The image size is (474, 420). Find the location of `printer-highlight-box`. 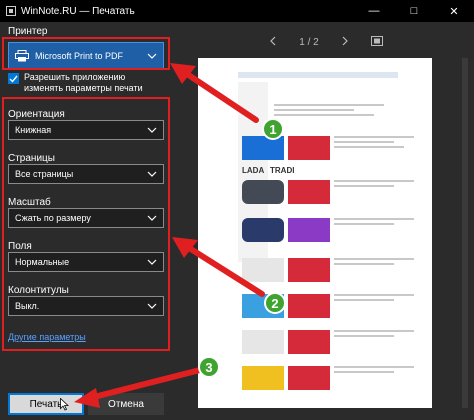

printer-highlight-box is located at coordinates (86, 53).